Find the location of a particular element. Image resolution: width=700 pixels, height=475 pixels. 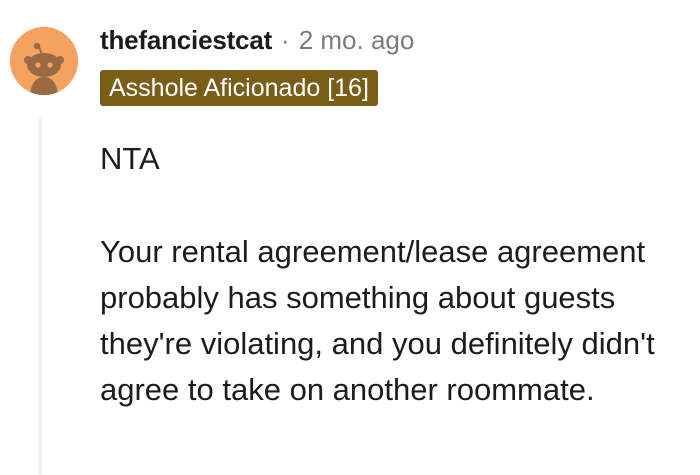

user-flair-badge: Asshole Aficionado [16] is located at coordinates (239, 88).